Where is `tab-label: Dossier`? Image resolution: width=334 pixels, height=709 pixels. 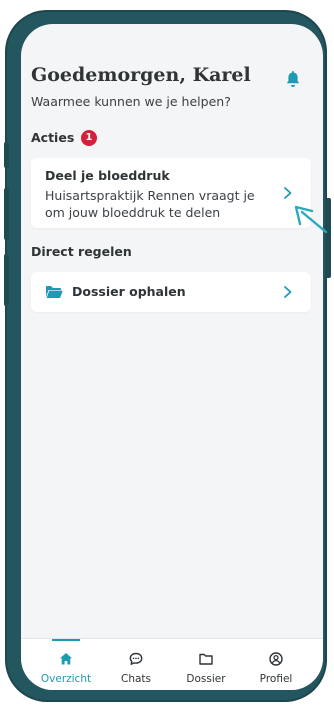
tab-label: Dossier is located at coordinates (206, 679).